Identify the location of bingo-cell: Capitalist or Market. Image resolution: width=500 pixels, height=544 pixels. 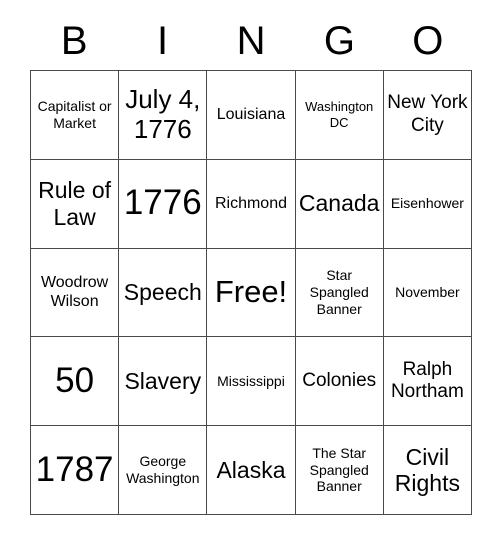
(75, 115).